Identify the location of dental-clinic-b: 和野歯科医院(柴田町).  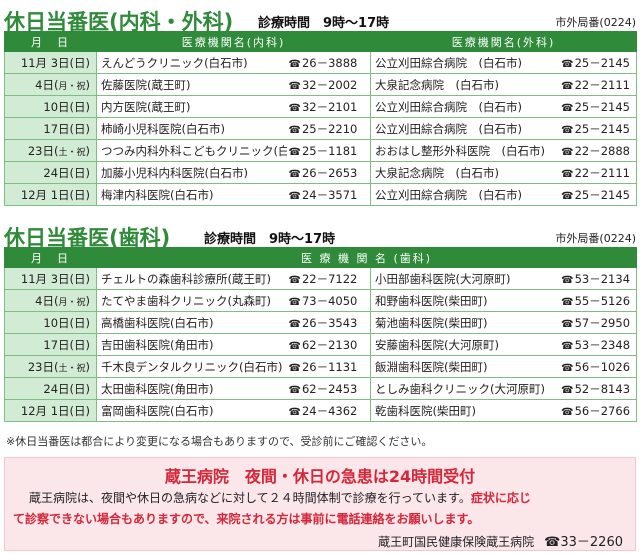
(463, 300).